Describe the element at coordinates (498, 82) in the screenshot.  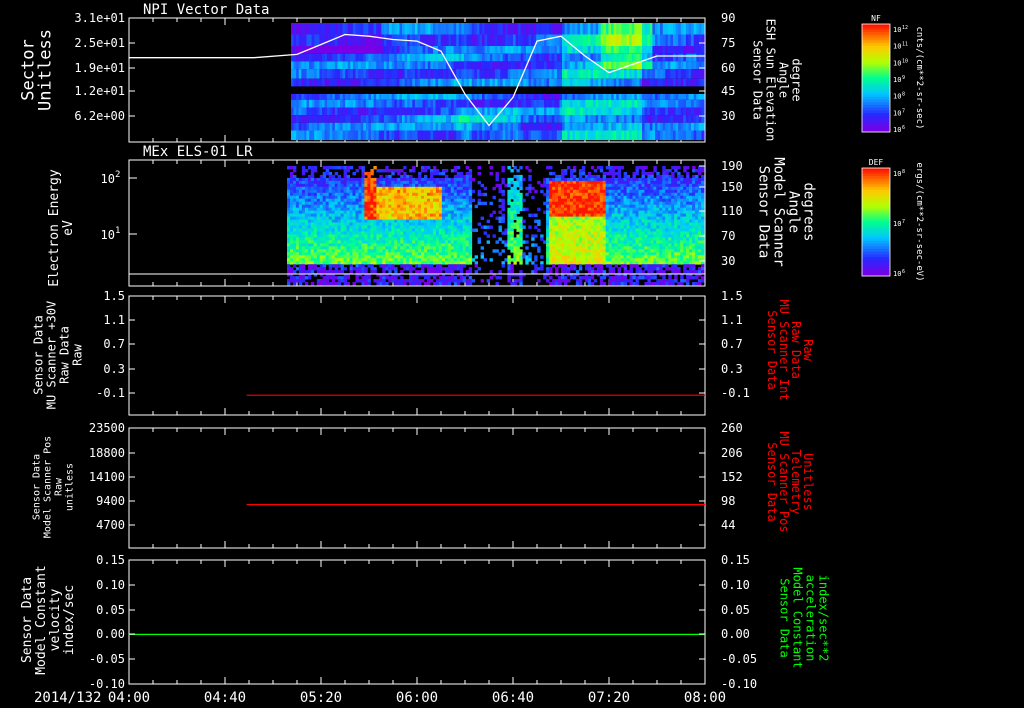
I see `npi-heatmap` at that location.